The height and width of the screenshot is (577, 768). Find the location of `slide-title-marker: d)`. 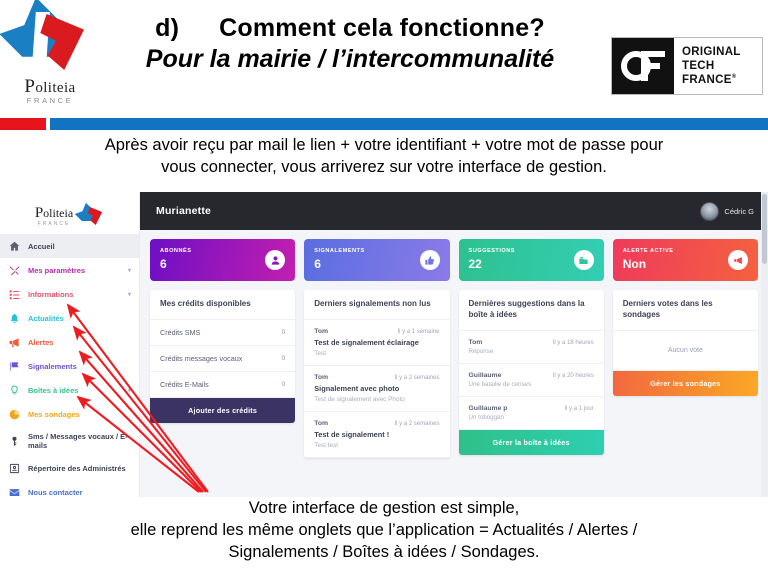

slide-title-marker: d) is located at coordinates (167, 28).